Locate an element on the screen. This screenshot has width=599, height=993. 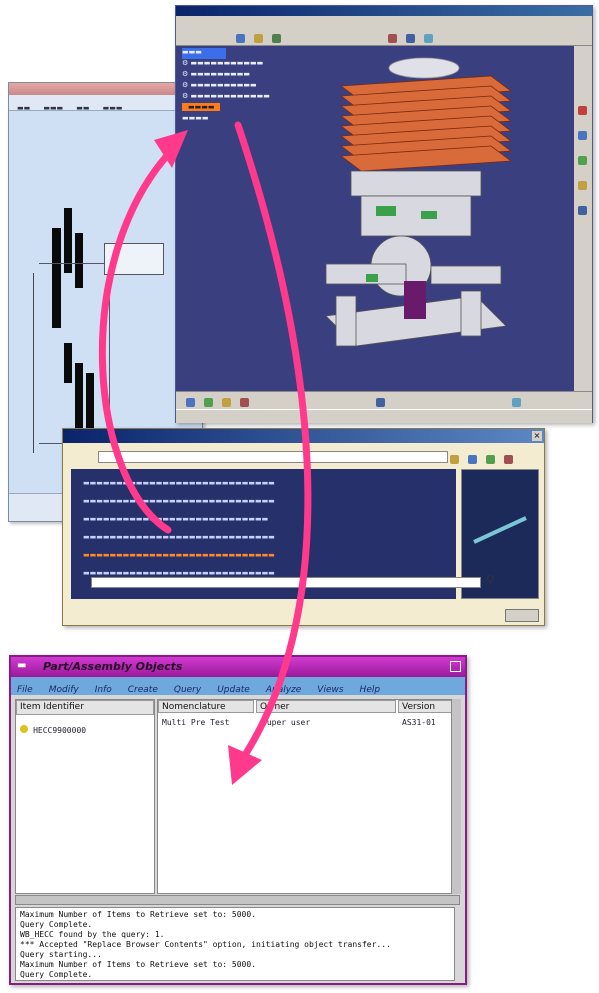
arrow-search-to-catia is located at coordinates (137, 340).